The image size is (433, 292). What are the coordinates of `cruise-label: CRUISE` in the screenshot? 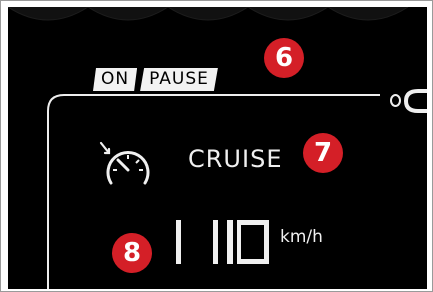 It's located at (235, 159).